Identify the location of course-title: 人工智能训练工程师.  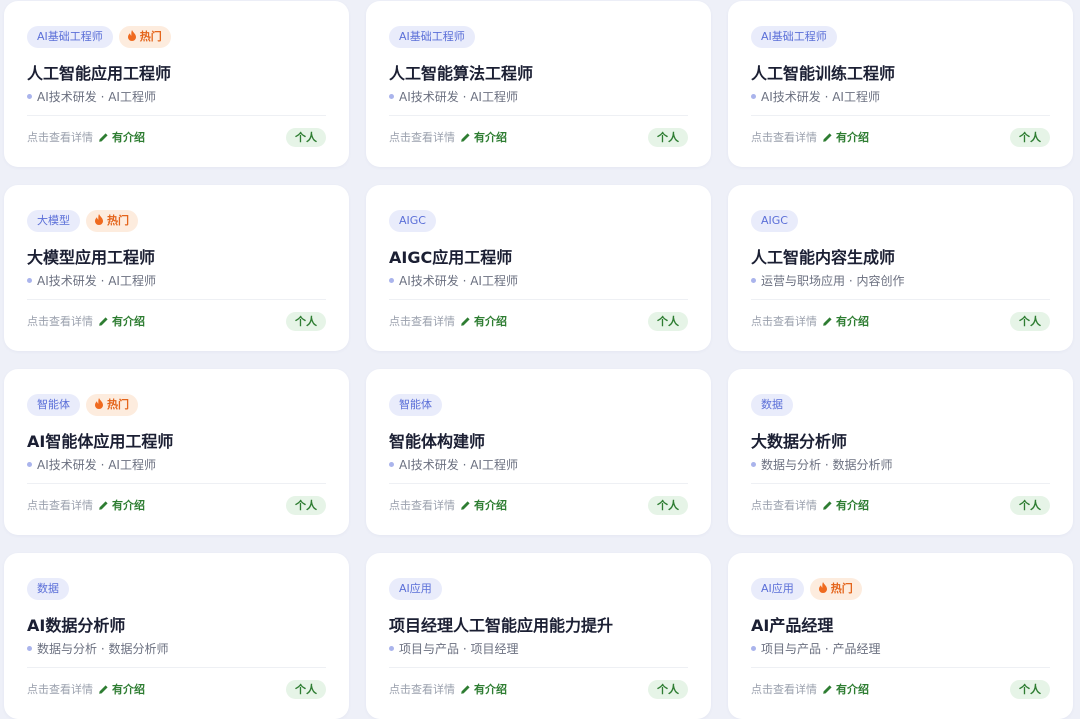
(823, 73).